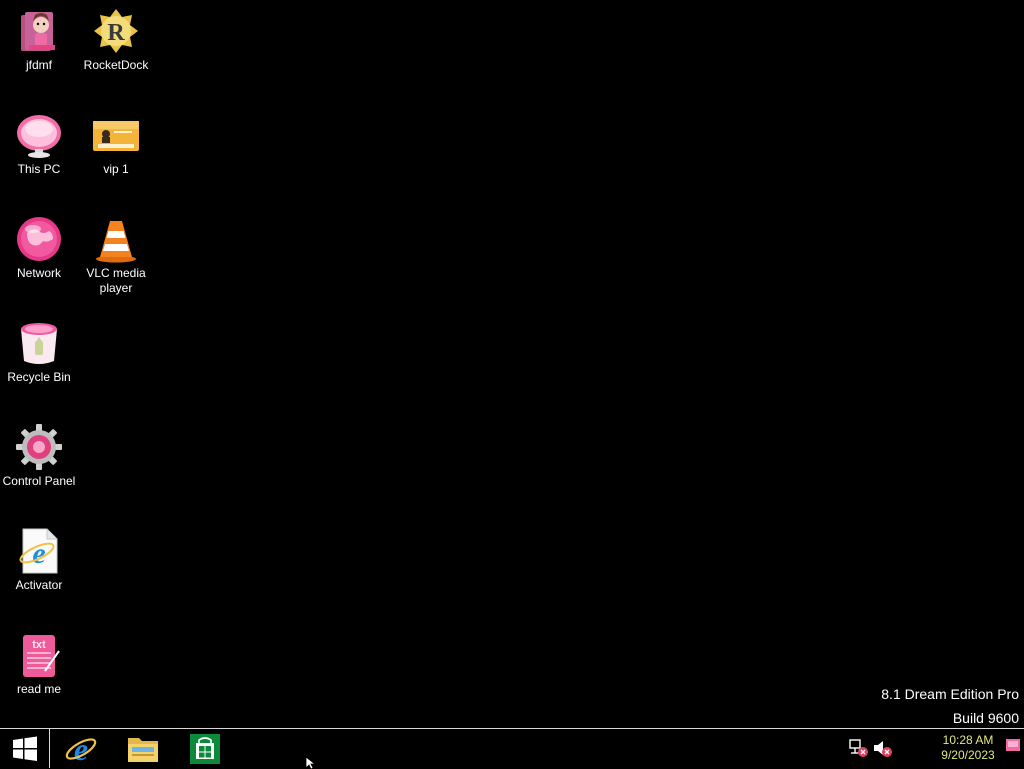 The height and width of the screenshot is (769, 1024). I want to click on desktop-icon-read-me: txt read me, so click(39, 674).